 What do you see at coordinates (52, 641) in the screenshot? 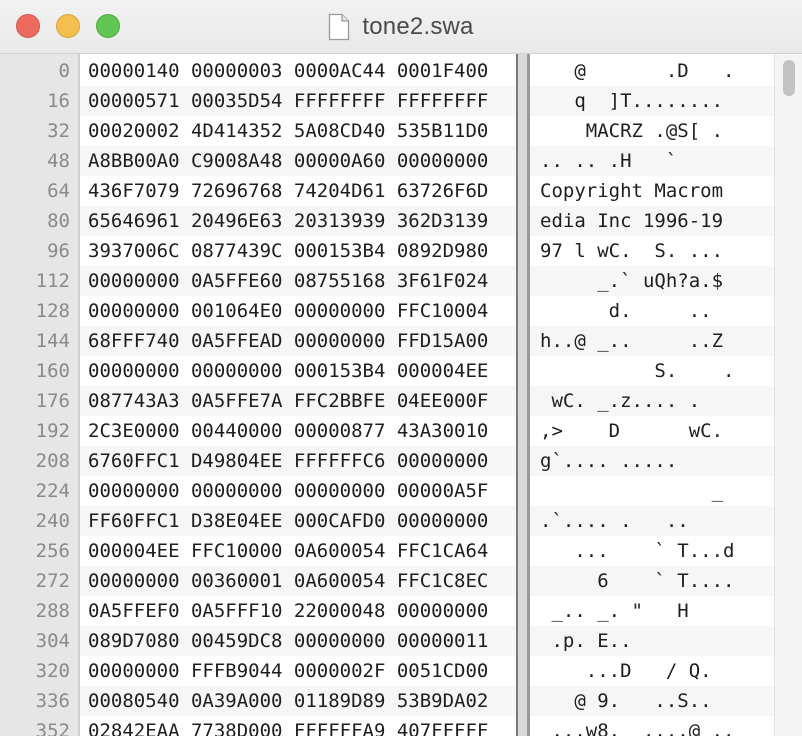
I see `row-offset: 304` at bounding box center [52, 641].